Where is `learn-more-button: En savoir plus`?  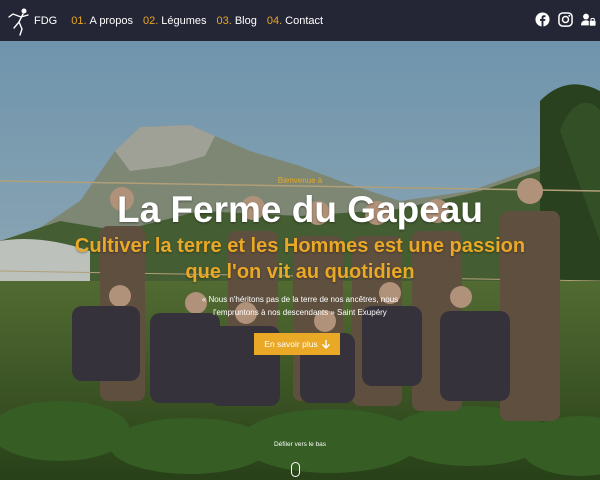 learn-more-button: En savoir plus is located at coordinates (297, 344).